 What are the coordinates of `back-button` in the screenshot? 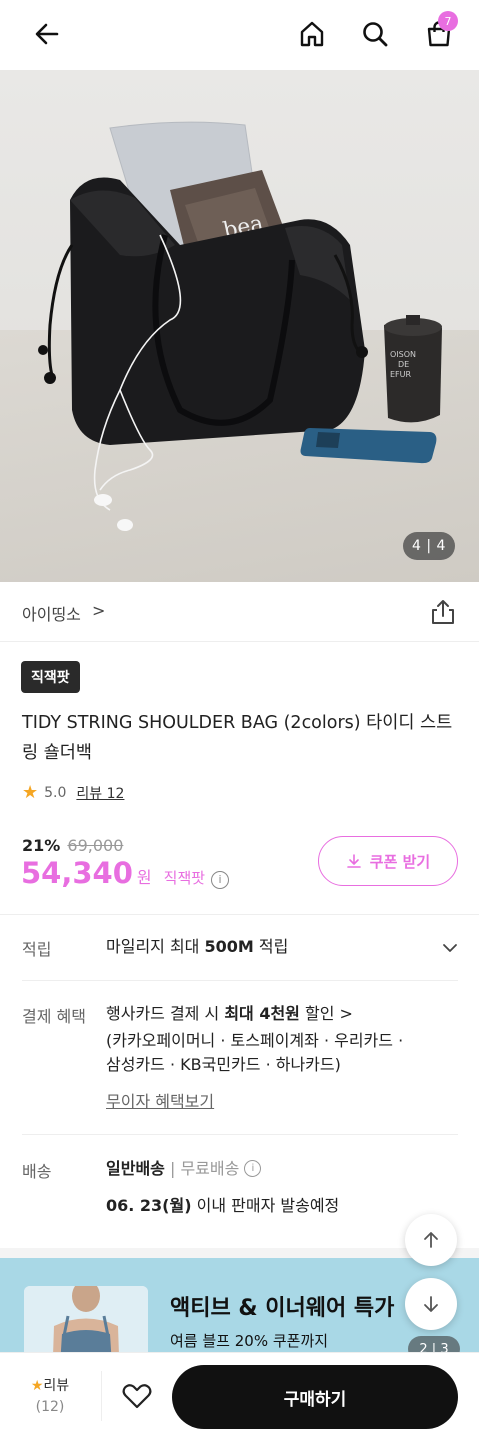 It's located at (47, 34).